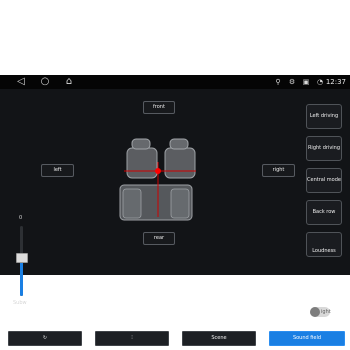 Image resolution: width=350 pixels, height=350 pixels. What do you see at coordinates (335, 82) in the screenshot?
I see `status-time: 12:37` at bounding box center [335, 82].